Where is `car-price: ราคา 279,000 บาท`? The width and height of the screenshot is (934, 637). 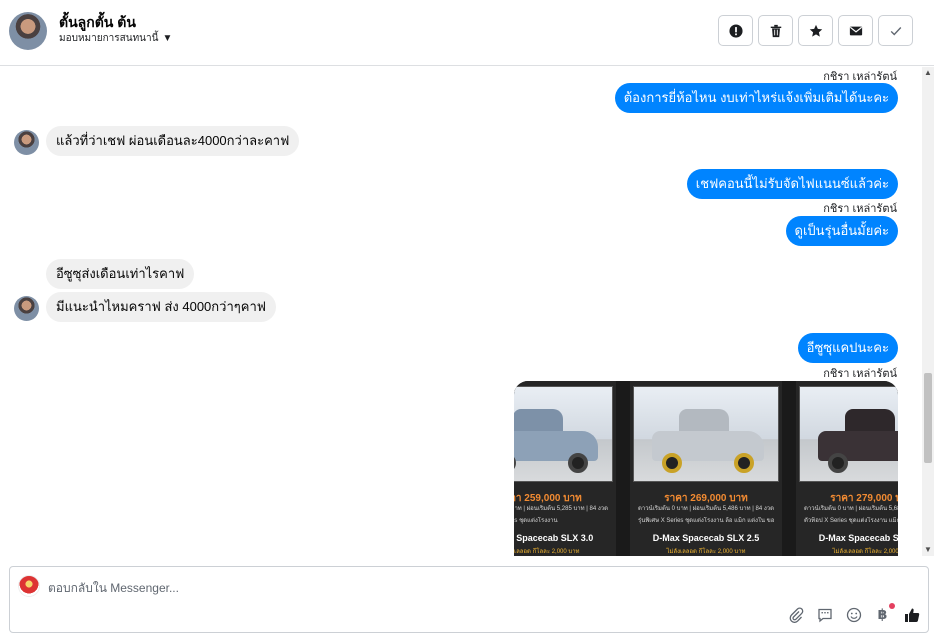
car-price: ราคา 279,000 บาท is located at coordinates (864, 498).